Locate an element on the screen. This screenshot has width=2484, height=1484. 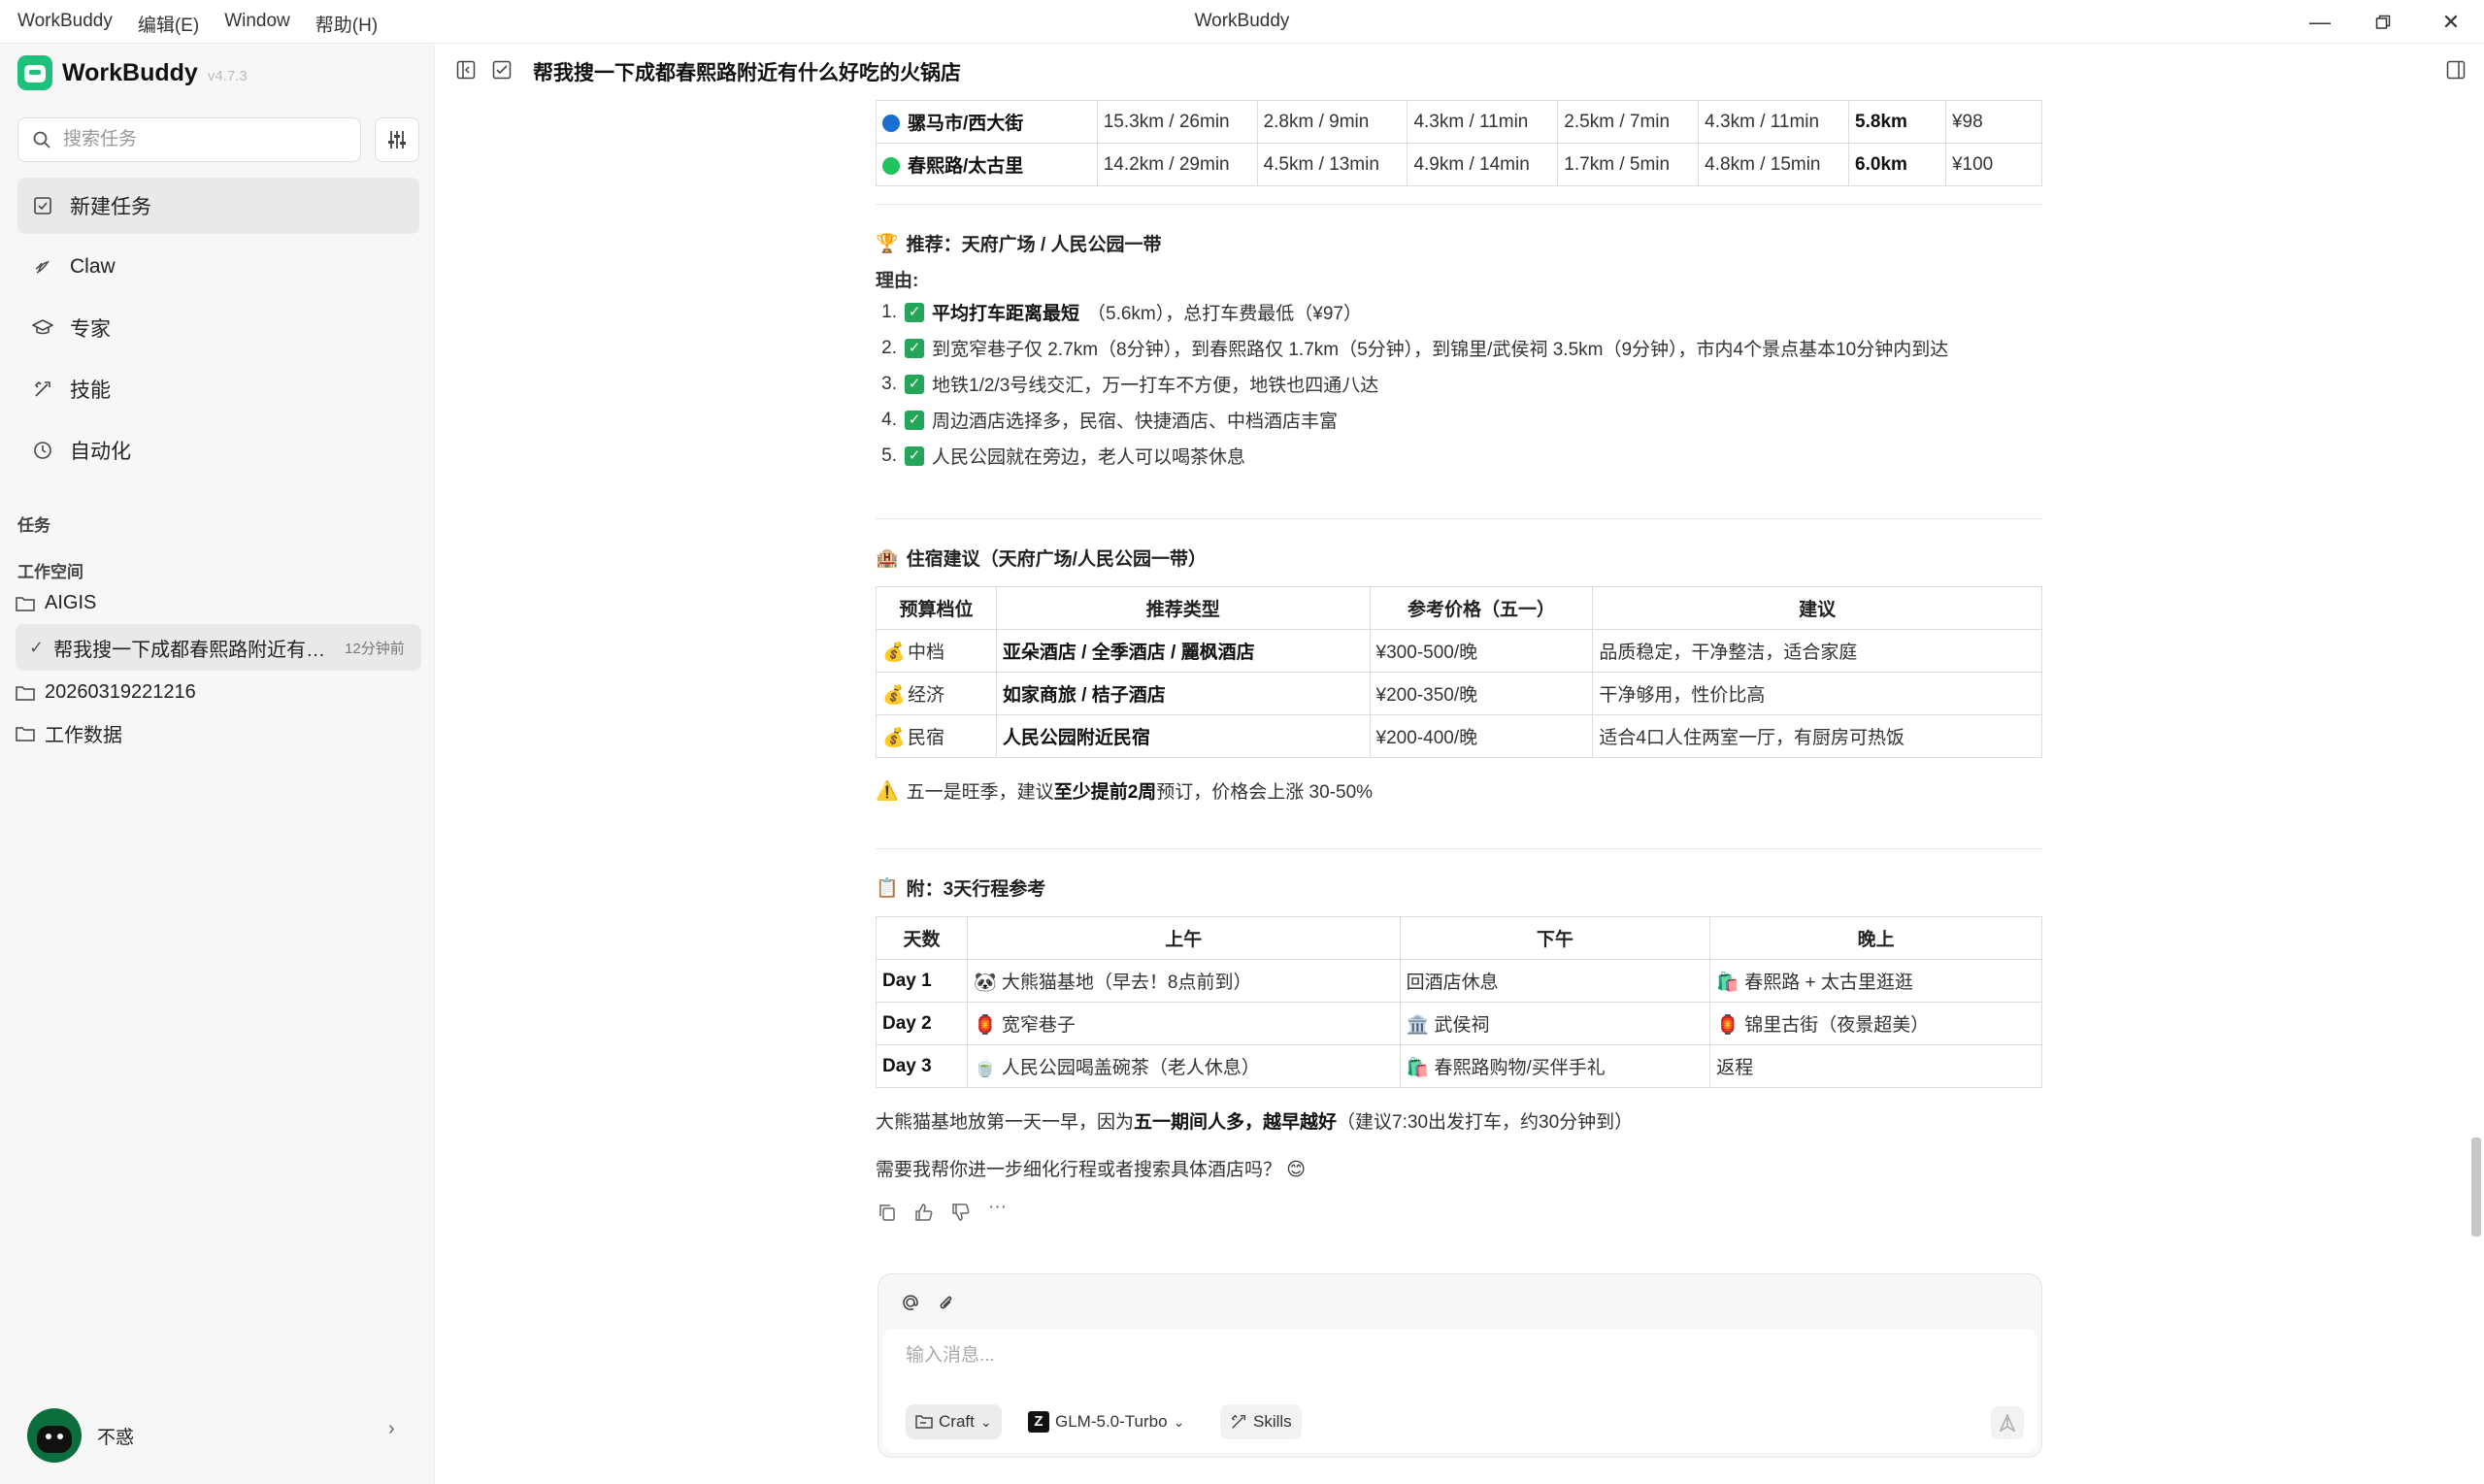
table-cell: 骡马市/西大街 is located at coordinates (987, 122).